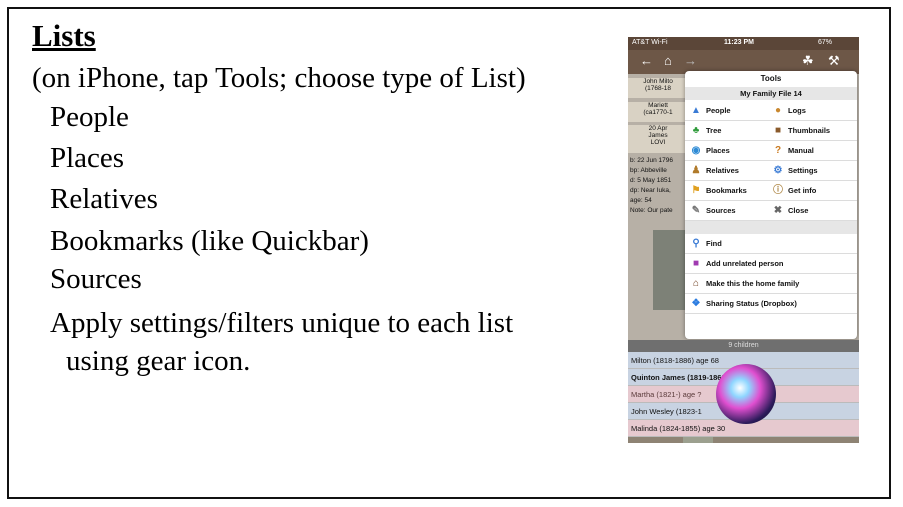 This screenshot has width=903, height=507. Describe the element at coordinates (814, 211) in the screenshot. I see `tools-close: ✖ Close` at that location.